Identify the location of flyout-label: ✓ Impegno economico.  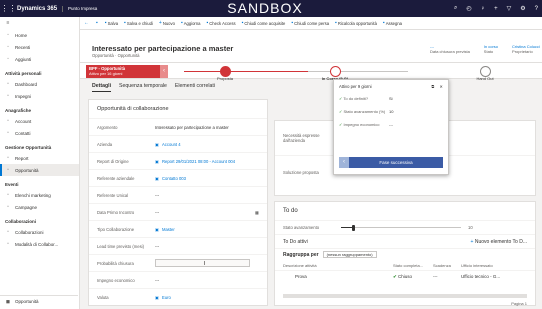
(359, 124).